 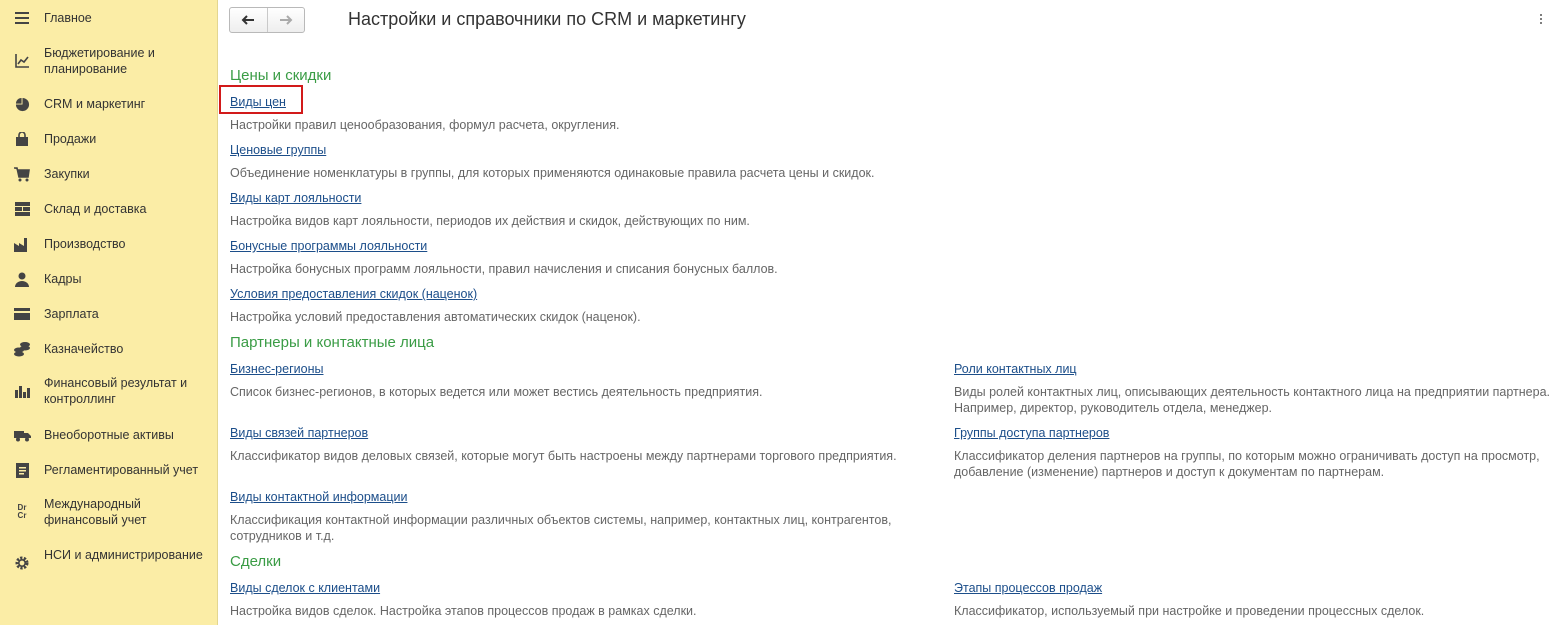 What do you see at coordinates (22, 104) in the screenshot?
I see `pie-chart-icon` at bounding box center [22, 104].